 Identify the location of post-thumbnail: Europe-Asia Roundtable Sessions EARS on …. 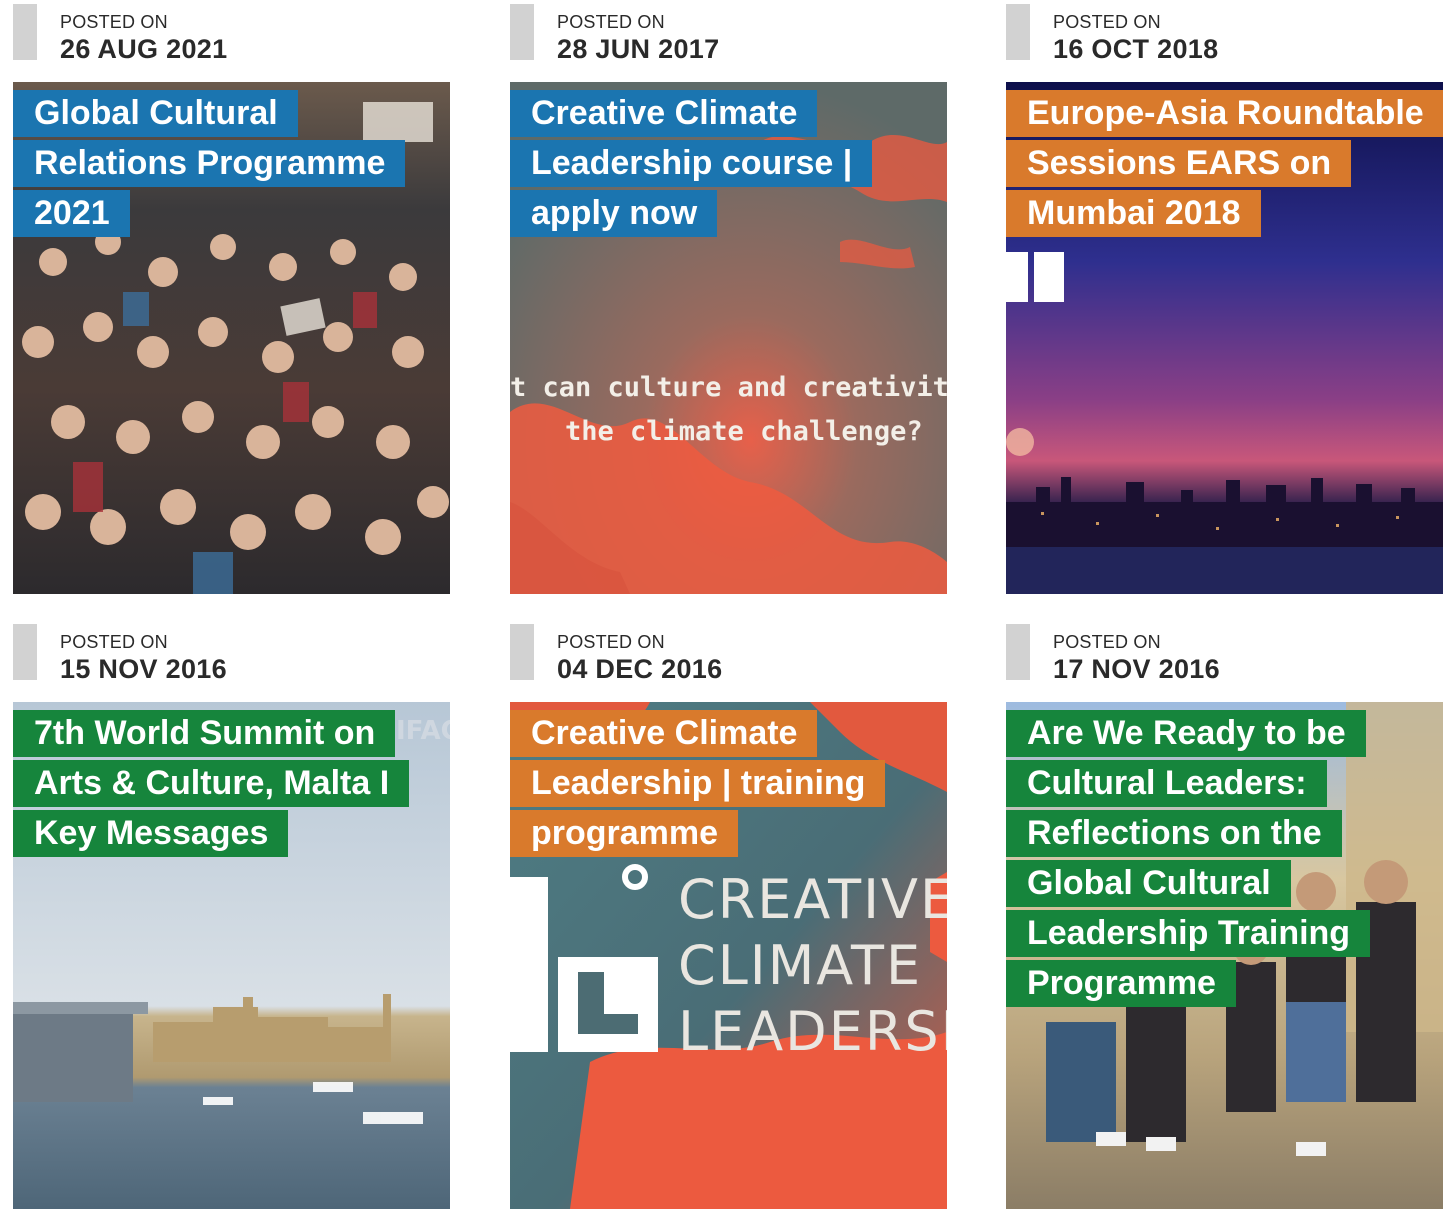
(1224, 338).